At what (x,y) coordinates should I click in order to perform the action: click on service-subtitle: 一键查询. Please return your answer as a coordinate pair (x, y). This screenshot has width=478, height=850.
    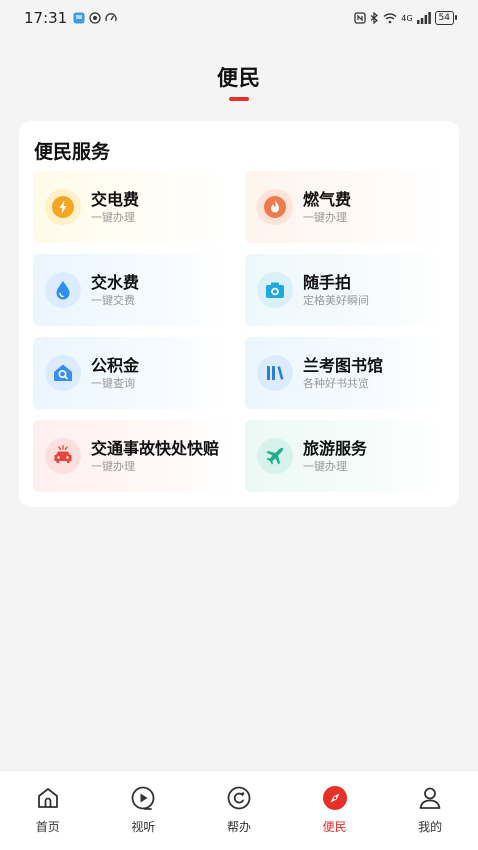
    Looking at the image, I should click on (113, 383).